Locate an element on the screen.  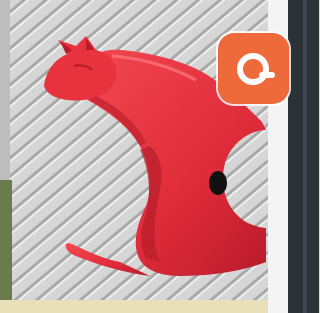
app-badge is located at coordinates (253, 68).